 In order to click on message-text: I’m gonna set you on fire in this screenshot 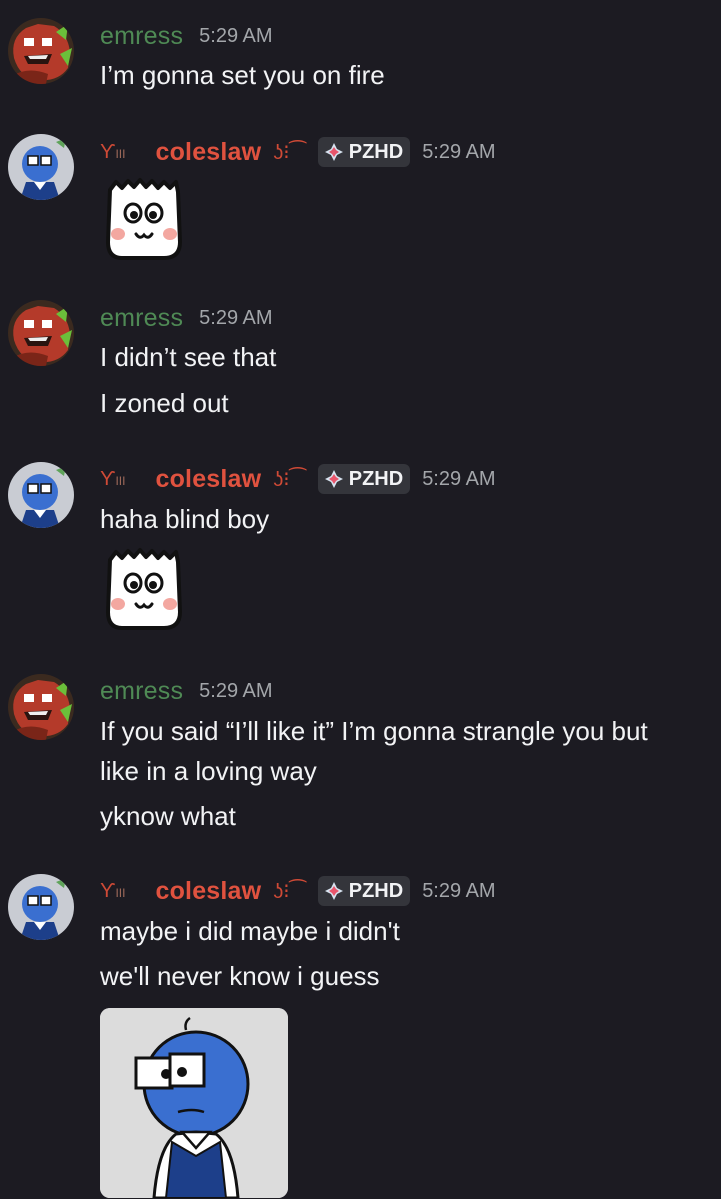, I will do `click(242, 75)`.